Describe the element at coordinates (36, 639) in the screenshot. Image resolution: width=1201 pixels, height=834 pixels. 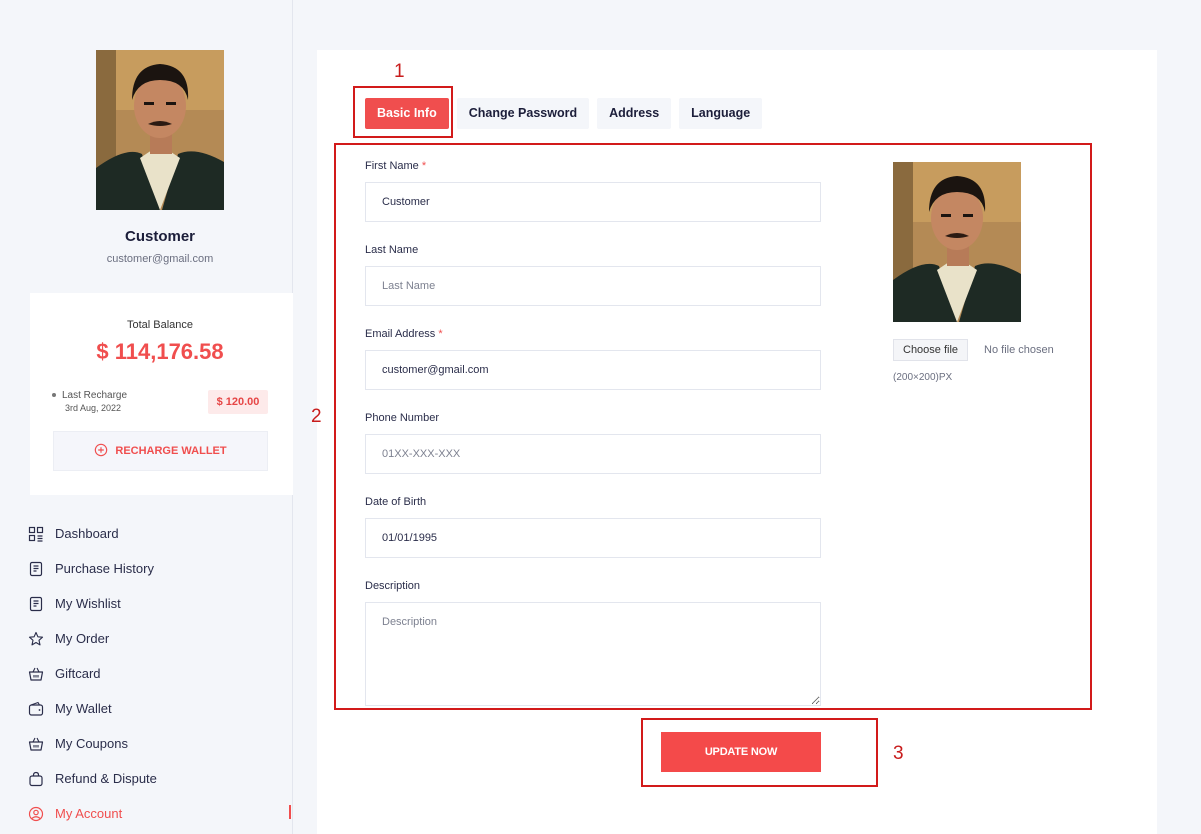
I see `star-icon` at that location.